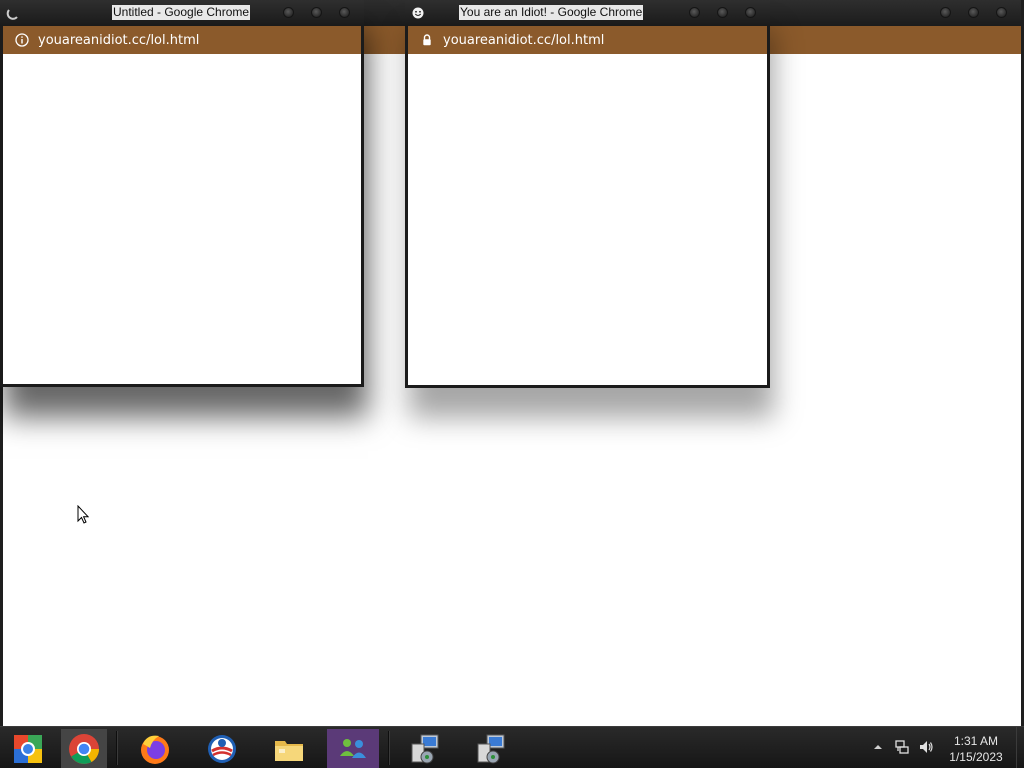  What do you see at coordinates (12, 14) in the screenshot?
I see `loading-spinner-icon` at bounding box center [12, 14].